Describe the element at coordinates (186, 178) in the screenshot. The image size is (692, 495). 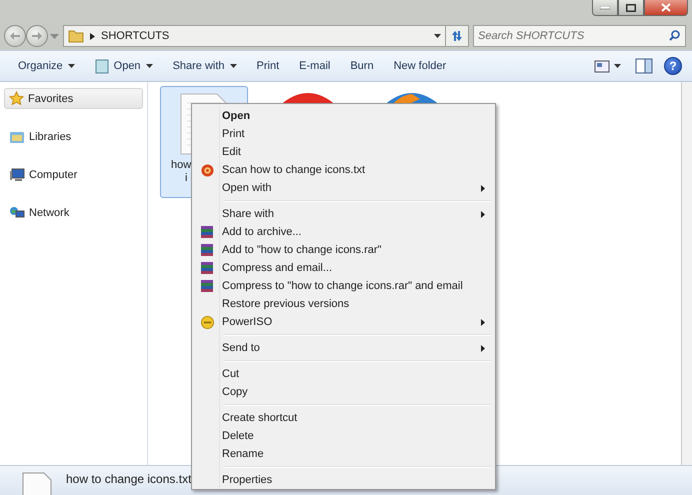
I see `file-name: i` at that location.